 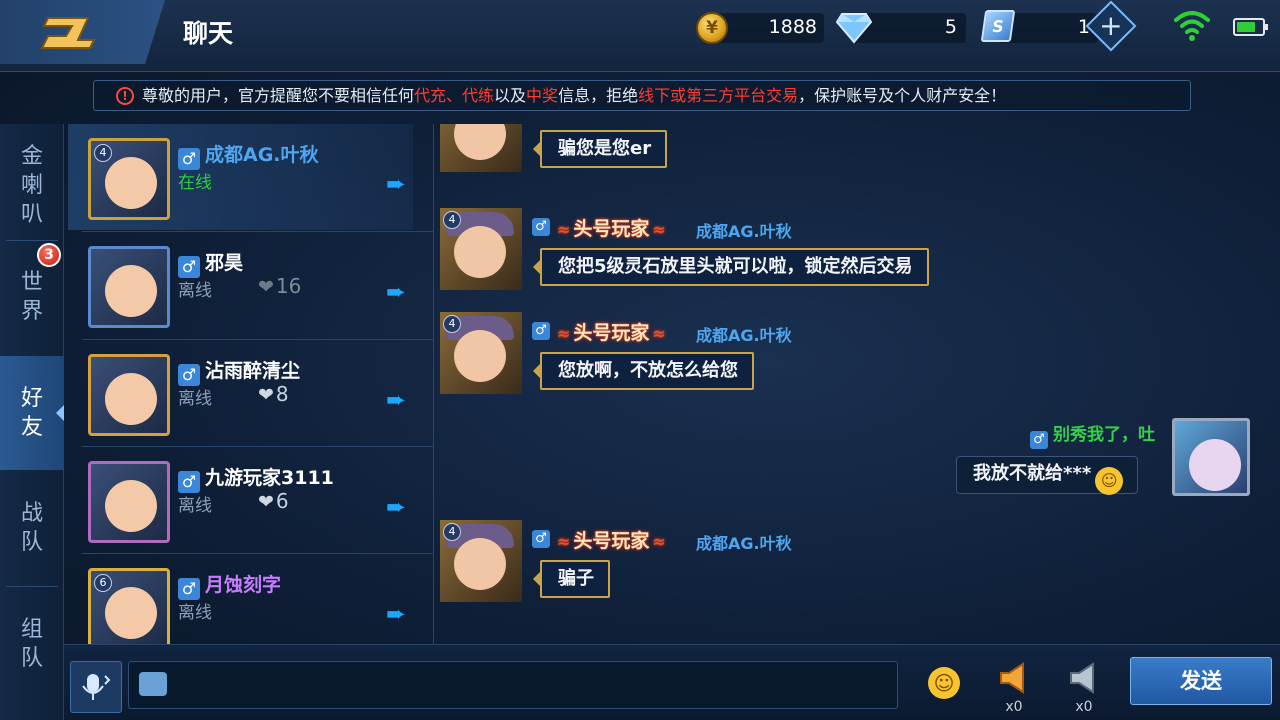 I want to click on friend-name-row: ♂ 成都AG.叶秋, so click(x=248, y=155).